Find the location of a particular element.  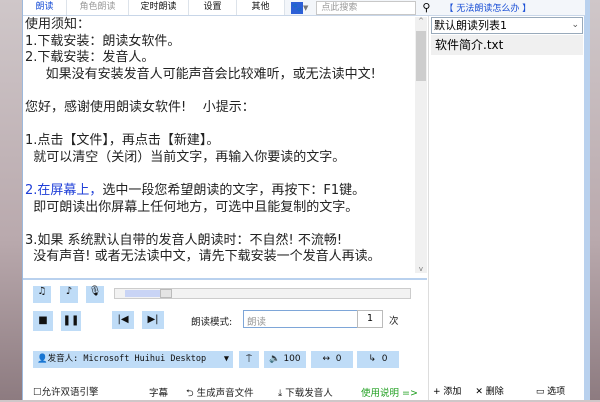

playlist-selected: 默认朗读列表1 is located at coordinates (470, 25).